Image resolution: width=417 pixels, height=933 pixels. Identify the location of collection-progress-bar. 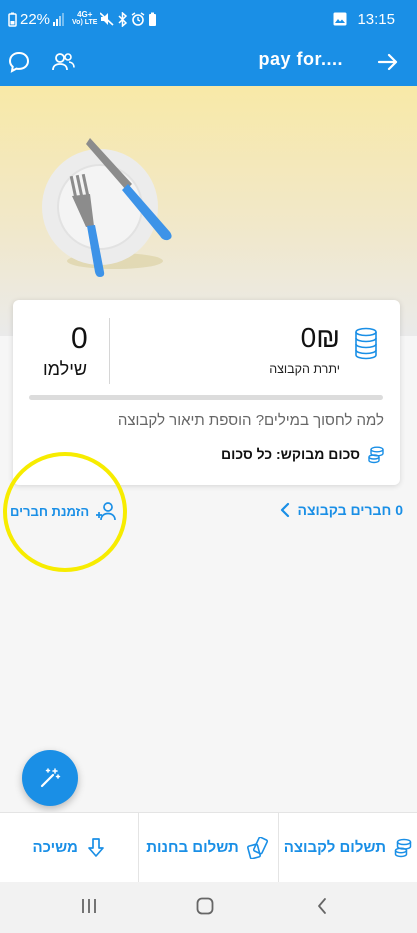
(206, 397).